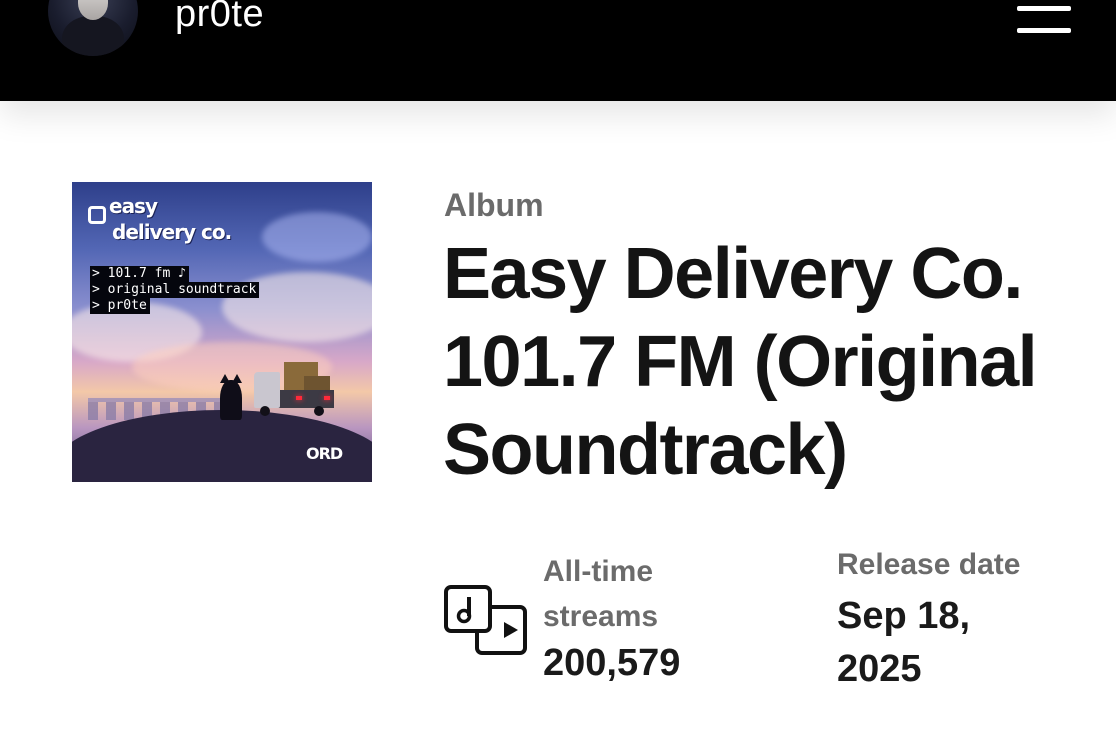 This screenshot has width=1116, height=740. I want to click on terminal-line: > original soundtrack, so click(175, 290).